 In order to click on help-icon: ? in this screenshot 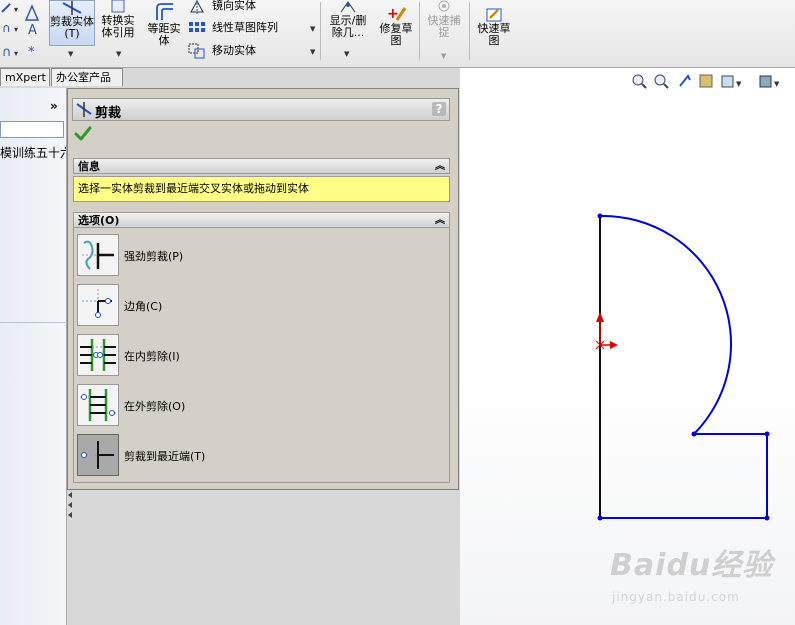, I will do `click(439, 109)`.